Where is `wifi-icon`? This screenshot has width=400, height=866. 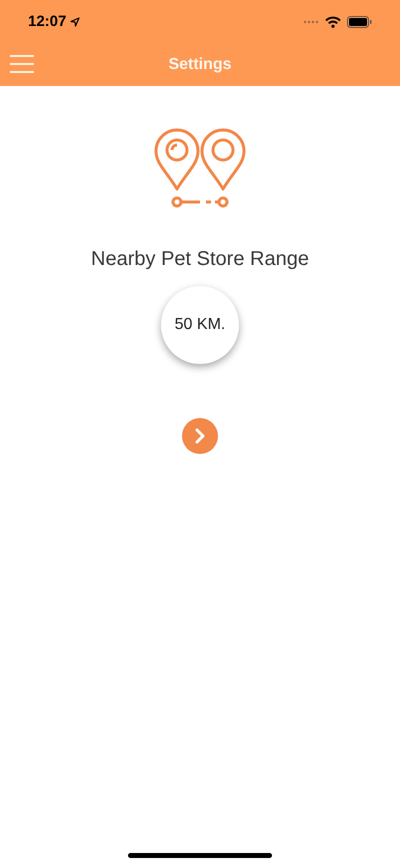 wifi-icon is located at coordinates (333, 22).